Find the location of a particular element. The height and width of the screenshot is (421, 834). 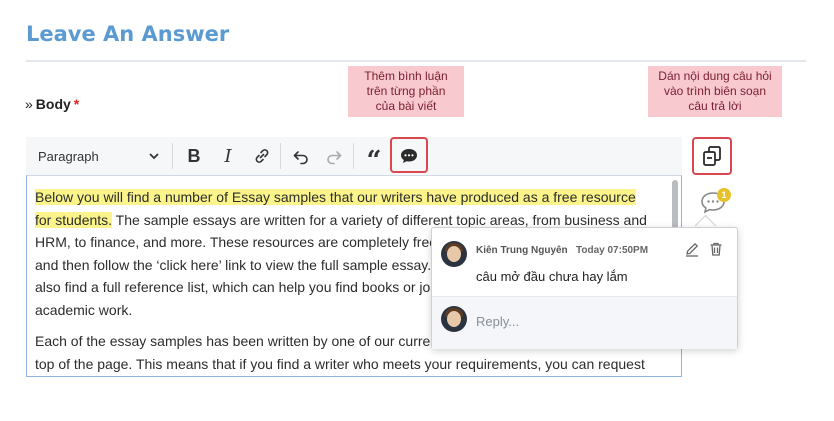

italic-button: I is located at coordinates (228, 156).